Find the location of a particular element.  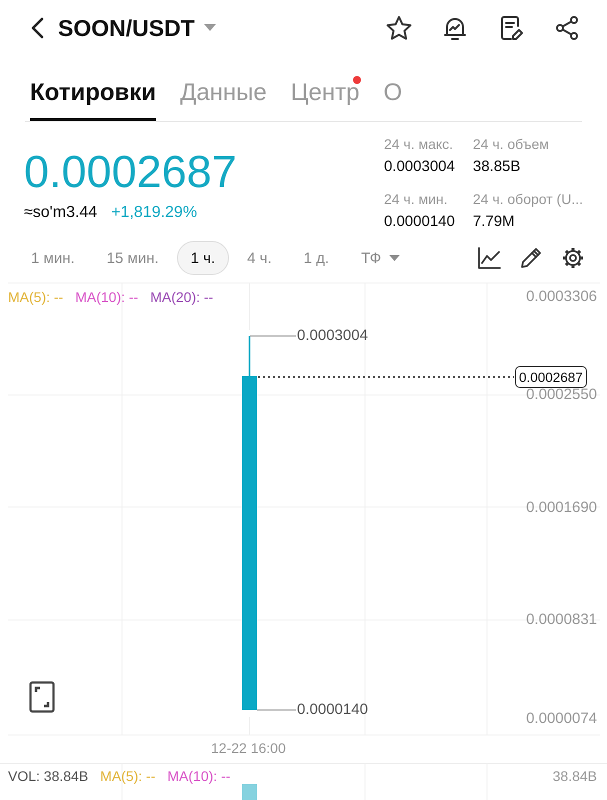

high-price-label: 0.0003004 is located at coordinates (332, 336).